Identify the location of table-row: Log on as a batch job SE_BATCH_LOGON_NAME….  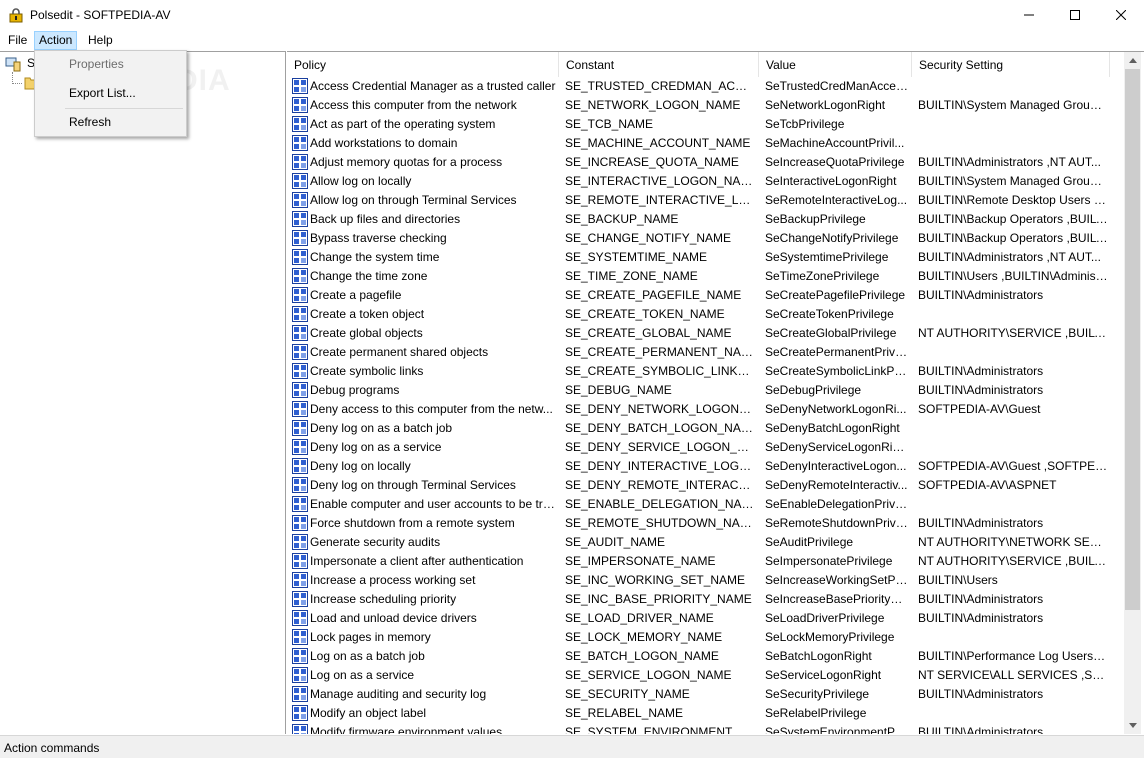
(706, 656).